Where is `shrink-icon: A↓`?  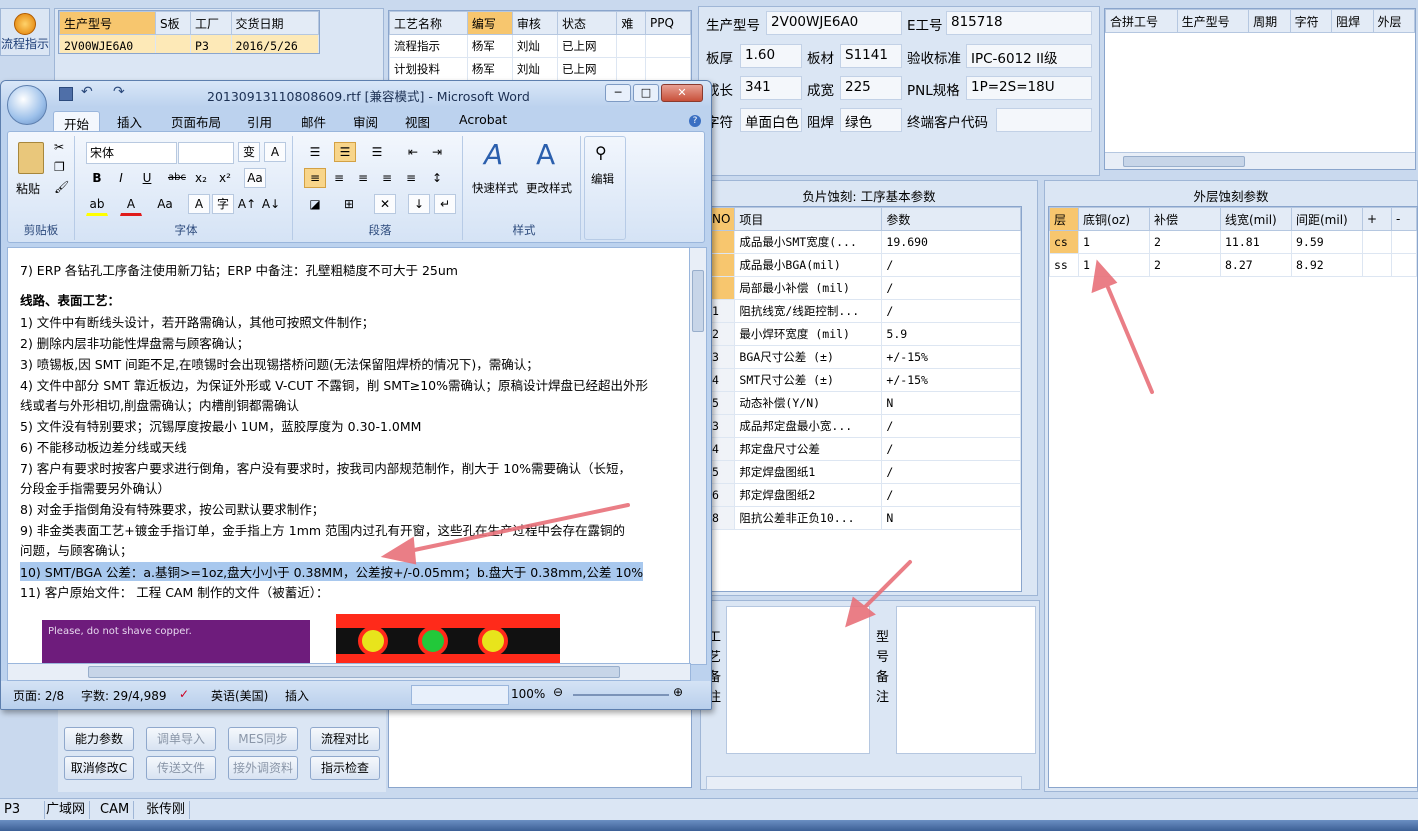 shrink-icon: A↓ is located at coordinates (271, 204).